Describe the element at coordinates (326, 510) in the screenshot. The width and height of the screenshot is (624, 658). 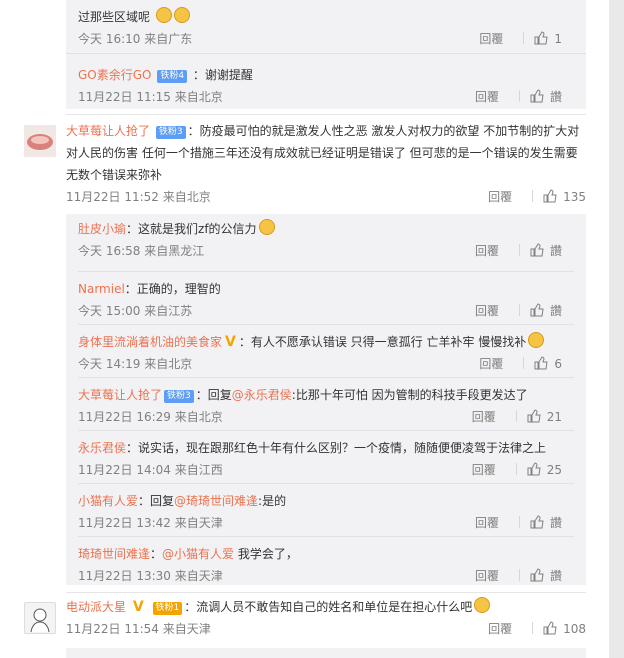
I see `reply-item: 小猫有人爱：回复@琦琦世间难逢:是的 11月22日 13:42 来自天津 回覆 讚` at that location.